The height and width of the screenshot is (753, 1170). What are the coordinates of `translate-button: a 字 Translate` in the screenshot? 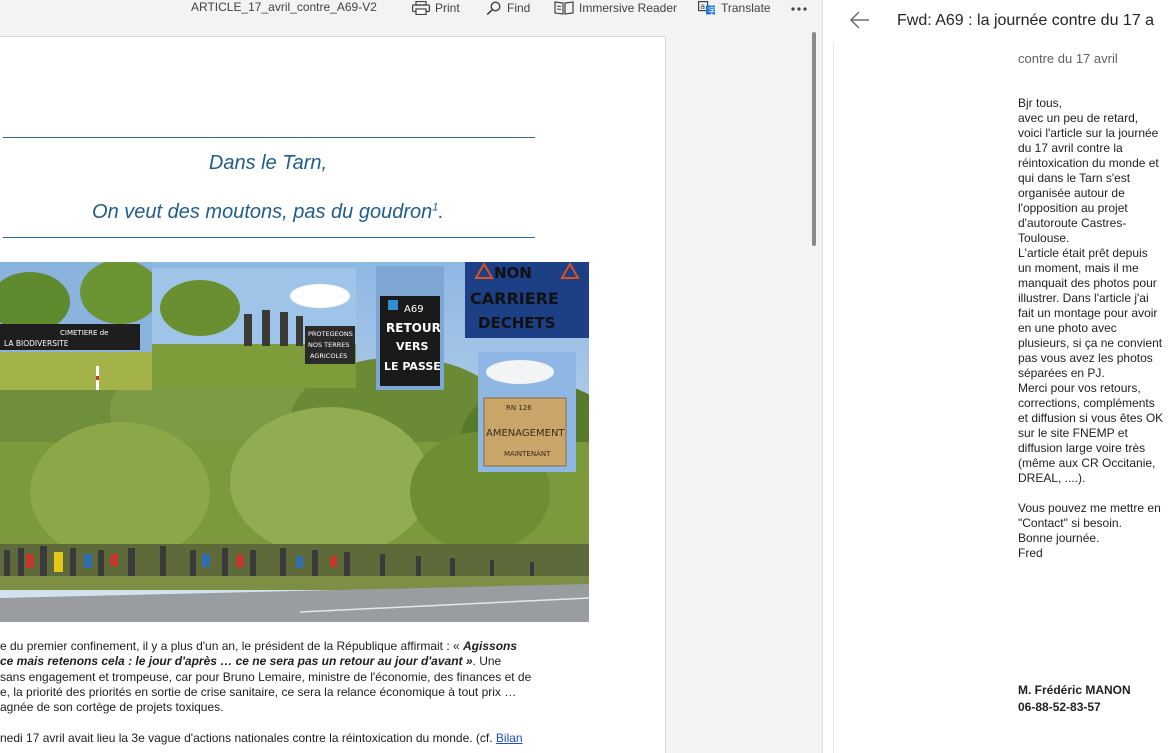 It's located at (734, 8).